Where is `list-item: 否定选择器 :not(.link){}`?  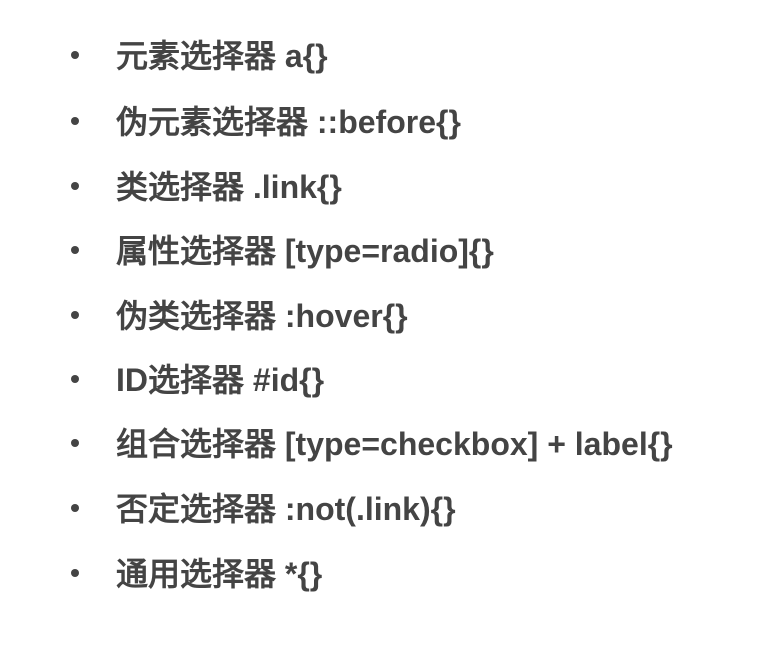 list-item: 否定选择器 :not(.link){} is located at coordinates (389, 509).